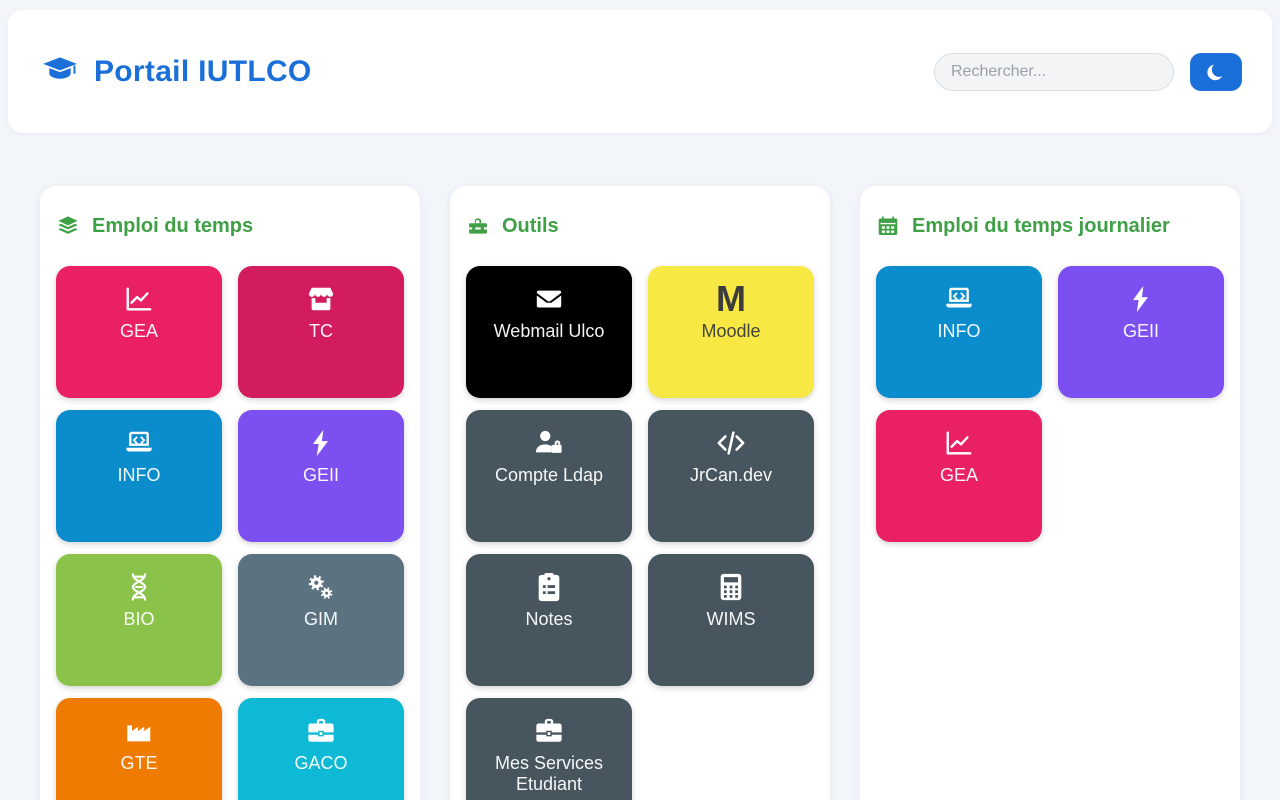  Describe the element at coordinates (1041, 226) in the screenshot. I see `card-title: Emploi du temps journalier` at that location.